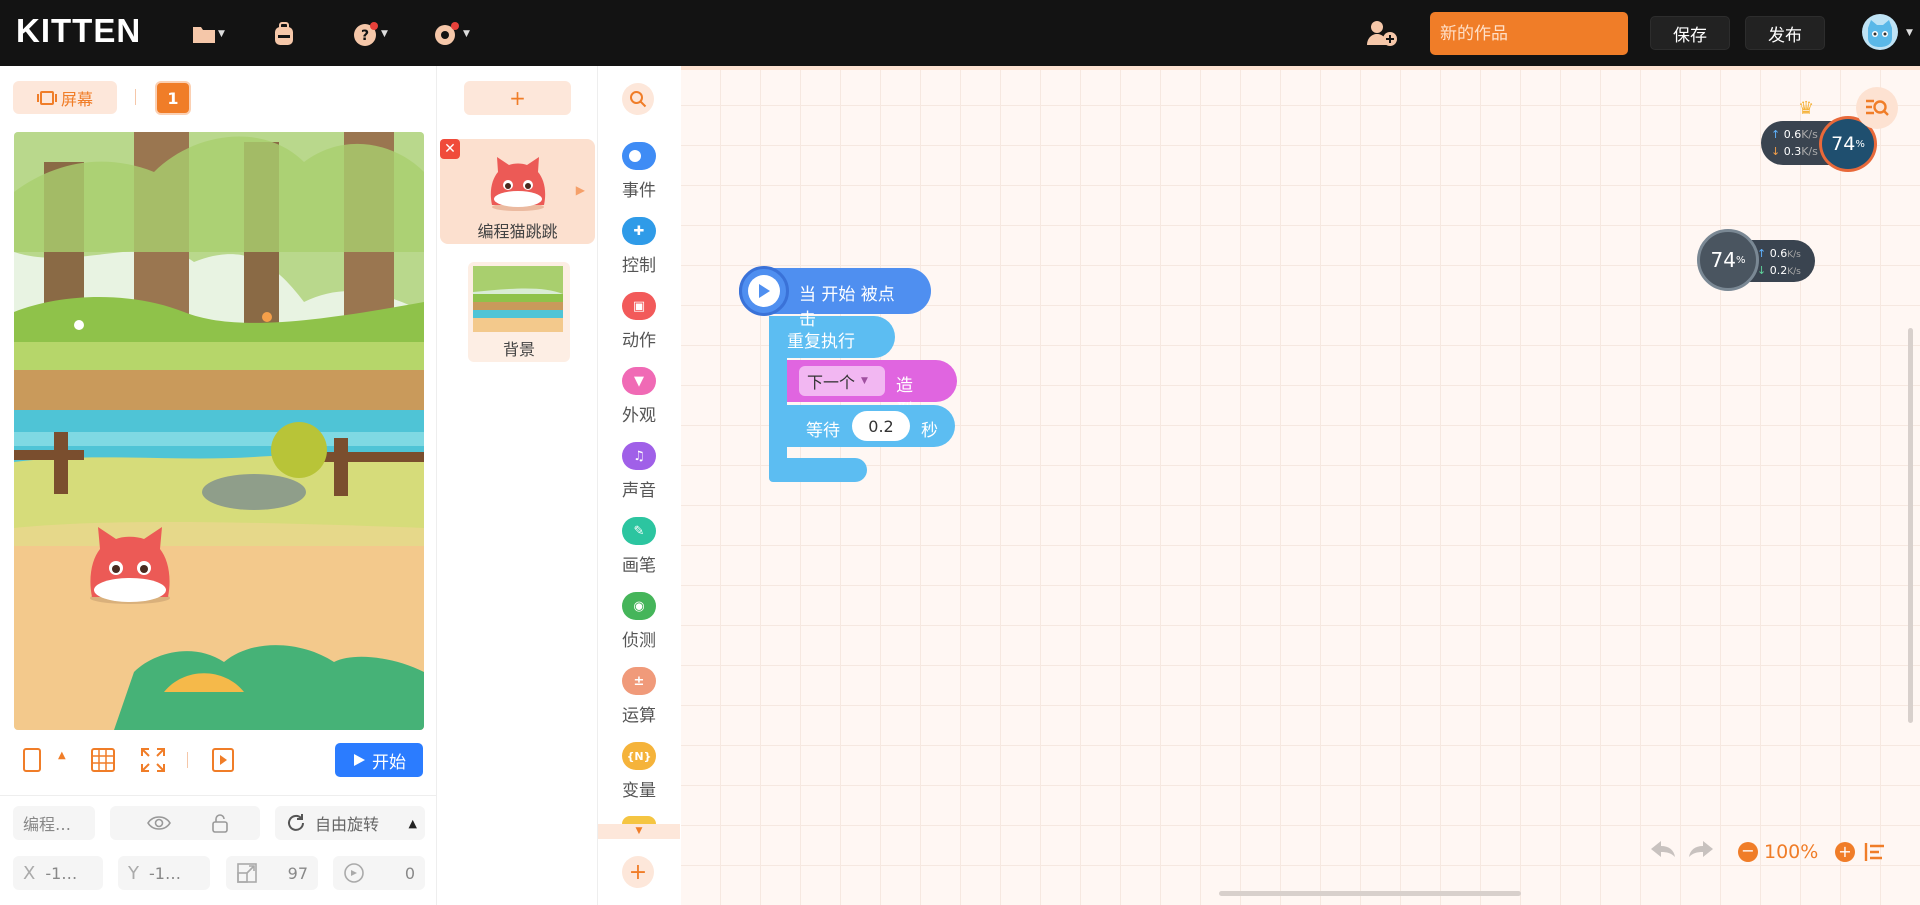 This screenshot has height=905, width=1920. I want to click on save-button: 保存, so click(1690, 33).